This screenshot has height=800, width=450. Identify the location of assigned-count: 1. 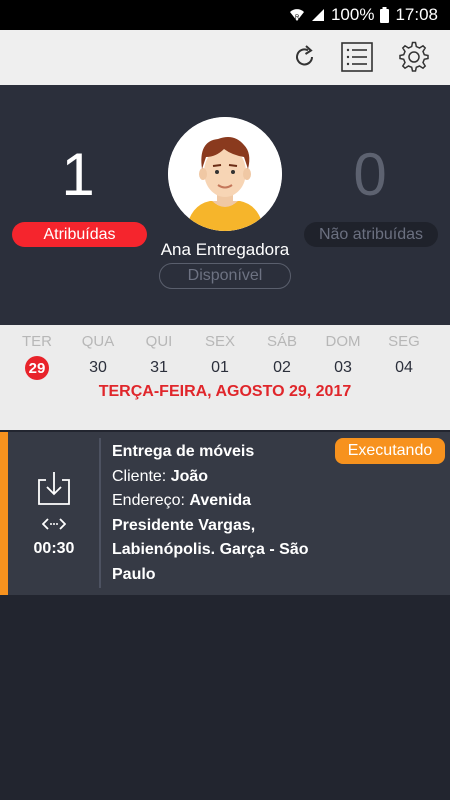
(78, 174).